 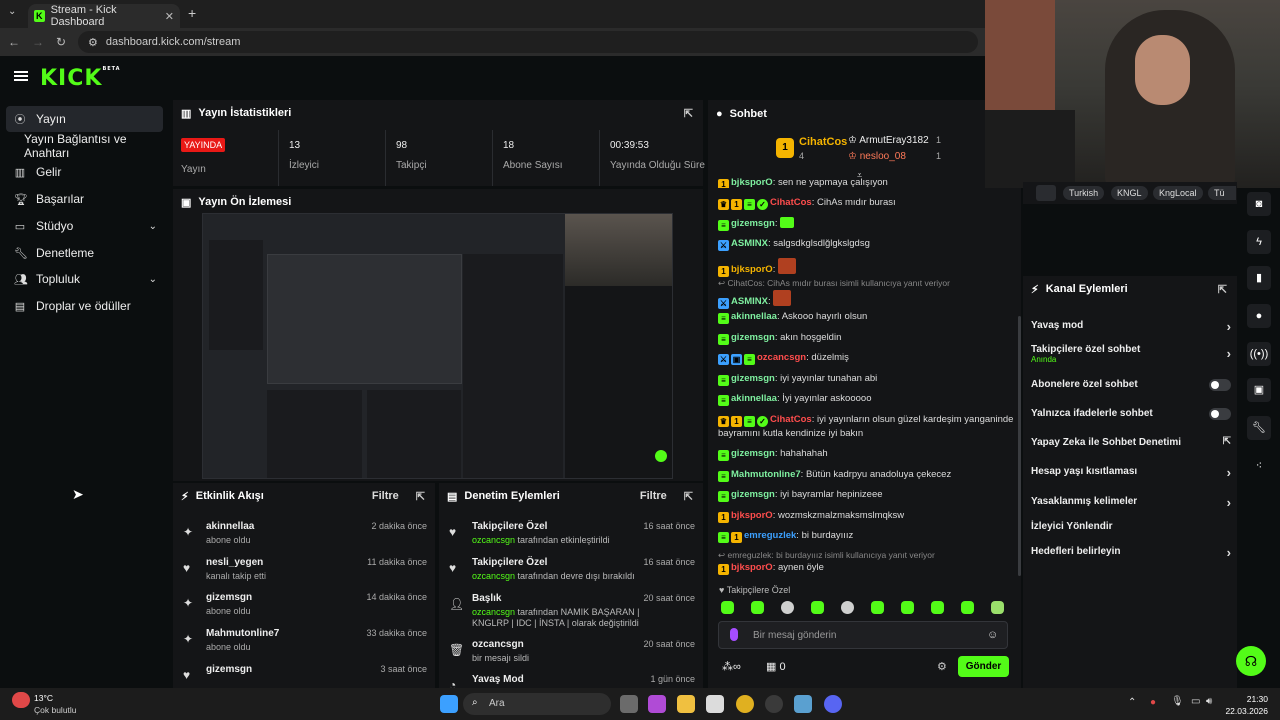 What do you see at coordinates (1019, 446) in the screenshot?
I see `chat-scrollbar` at bounding box center [1019, 446].